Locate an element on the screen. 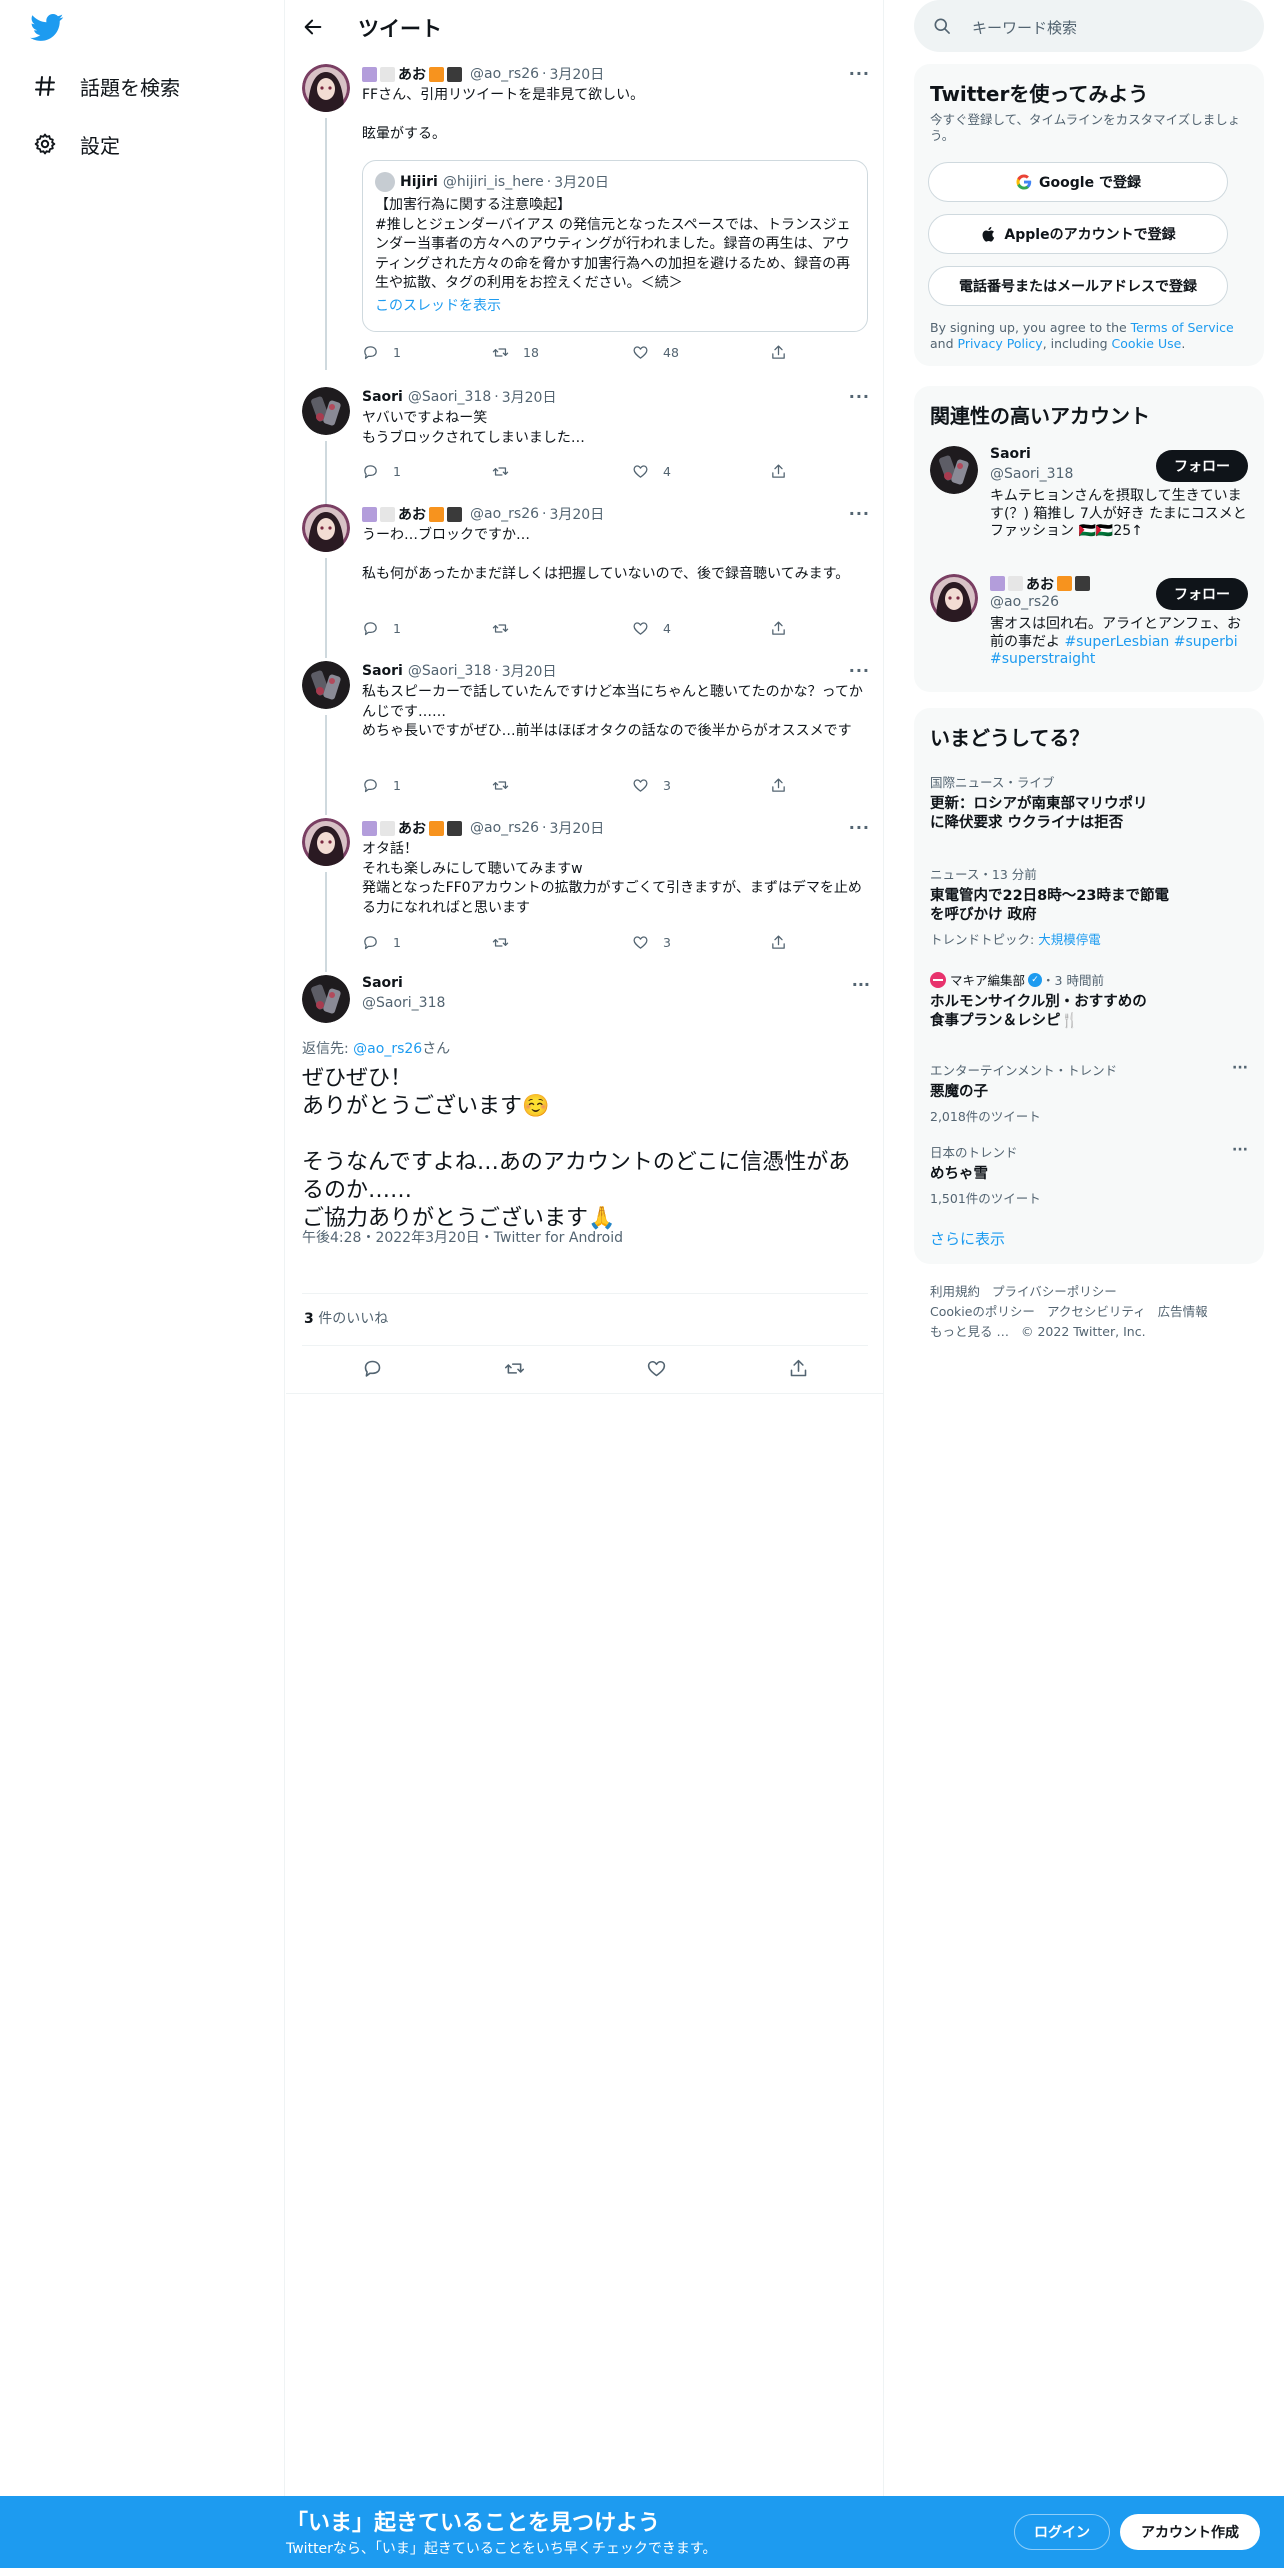  show-more-link: さらに表示 is located at coordinates (967, 1238).